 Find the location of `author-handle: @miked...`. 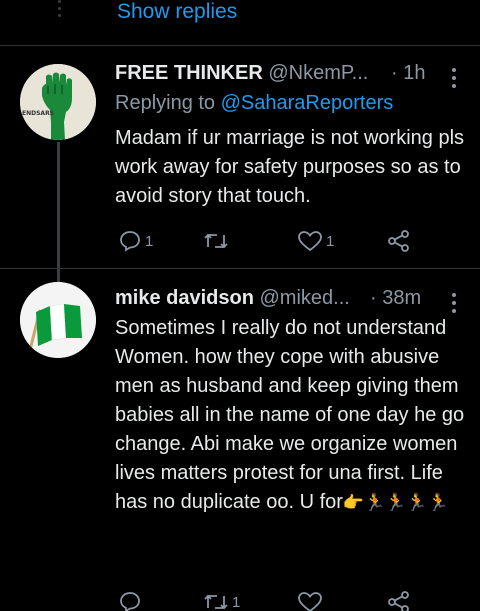

author-handle: @miked... is located at coordinates (305, 298).